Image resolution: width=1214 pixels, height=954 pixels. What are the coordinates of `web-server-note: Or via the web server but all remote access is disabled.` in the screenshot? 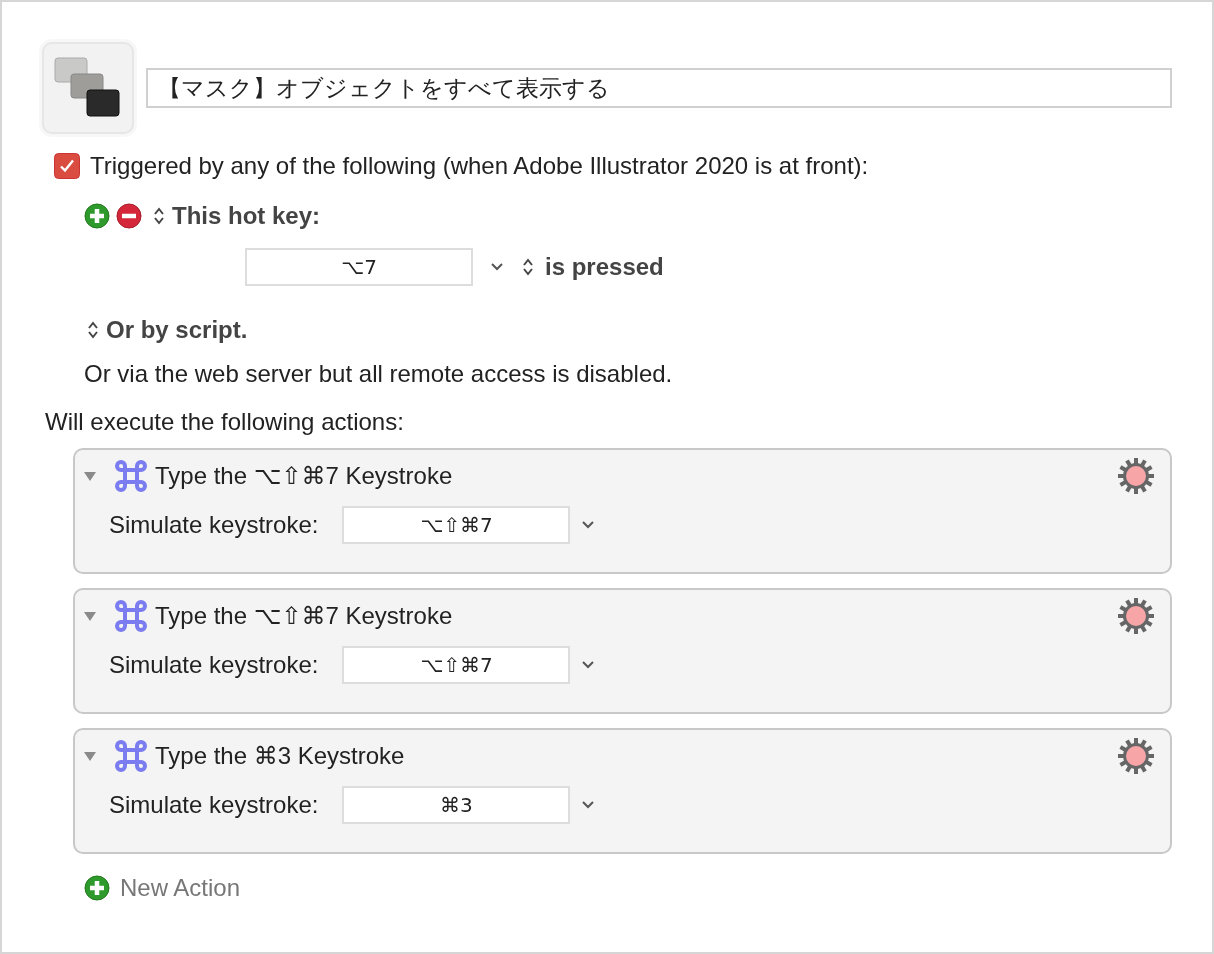 It's located at (378, 374).